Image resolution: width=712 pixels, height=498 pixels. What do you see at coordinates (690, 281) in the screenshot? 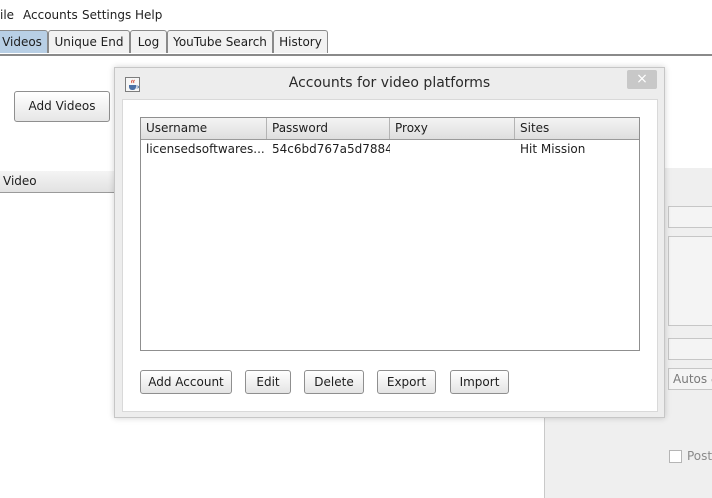
I see `right-panel-textarea` at bounding box center [690, 281].